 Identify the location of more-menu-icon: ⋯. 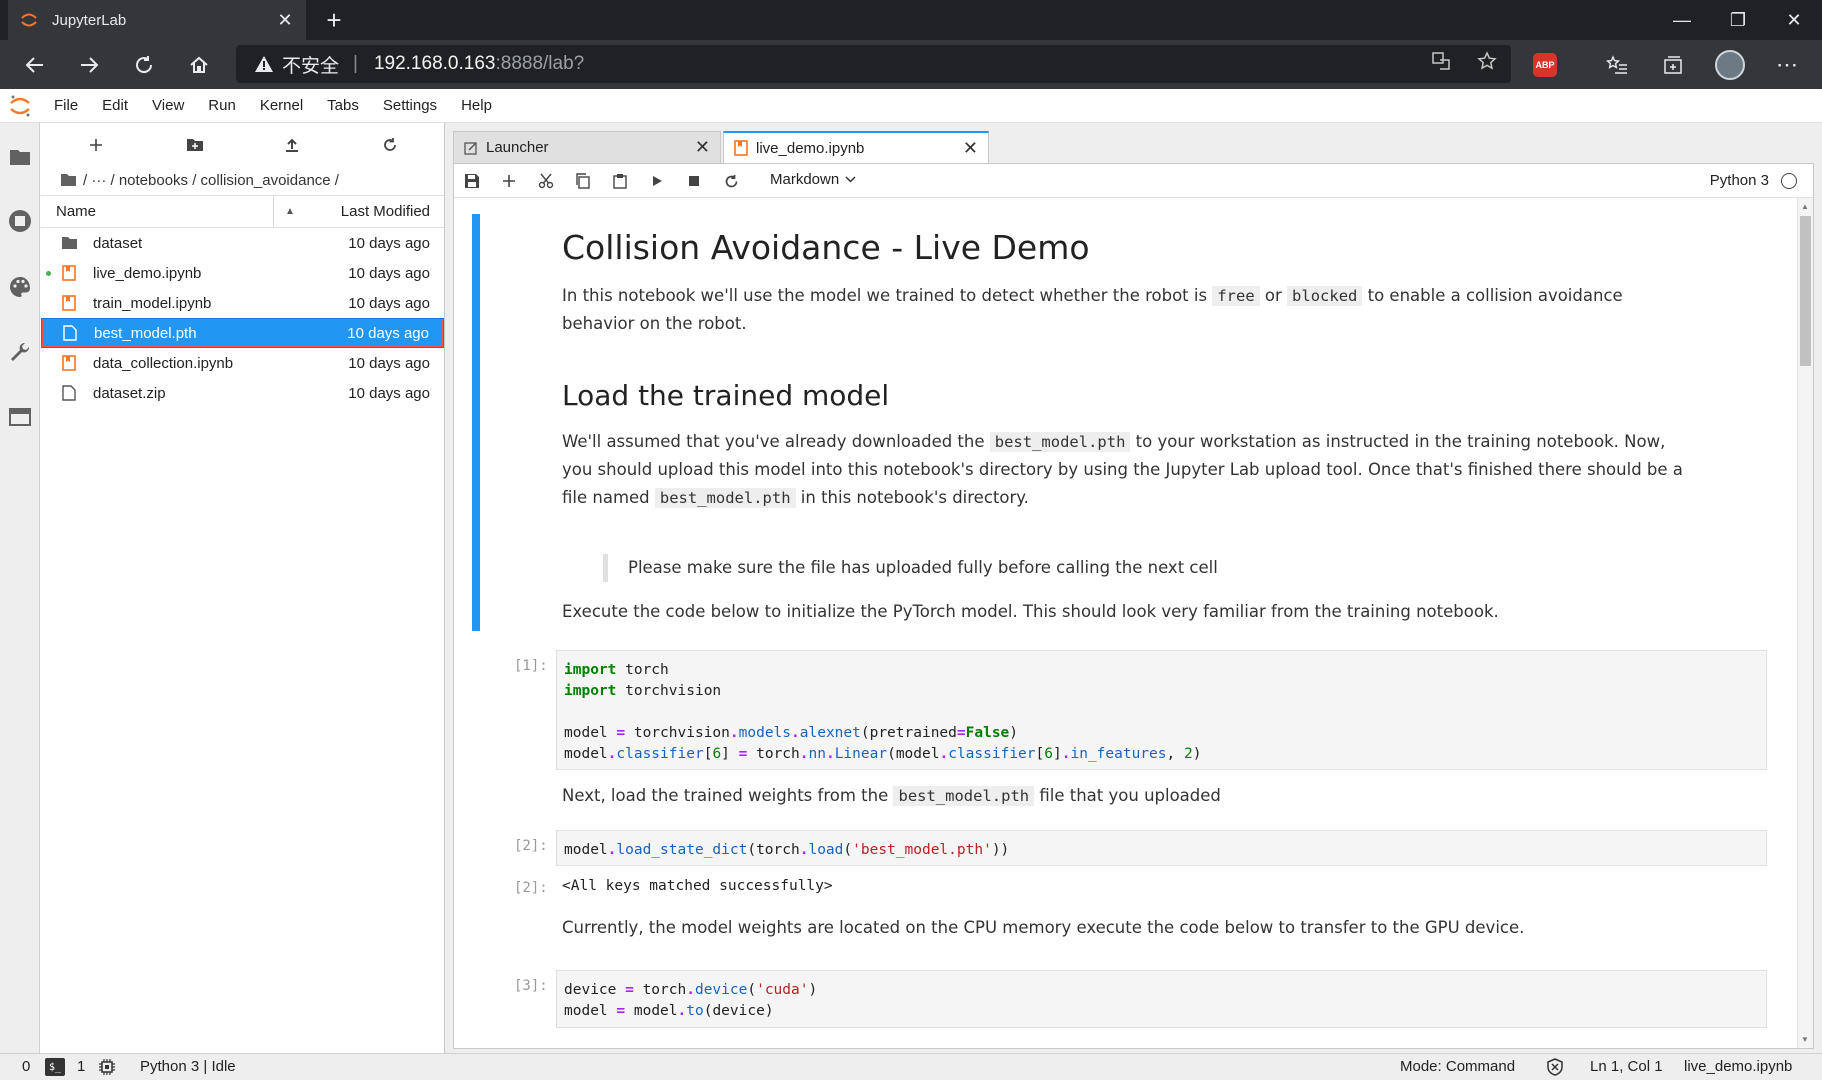
(1787, 65).